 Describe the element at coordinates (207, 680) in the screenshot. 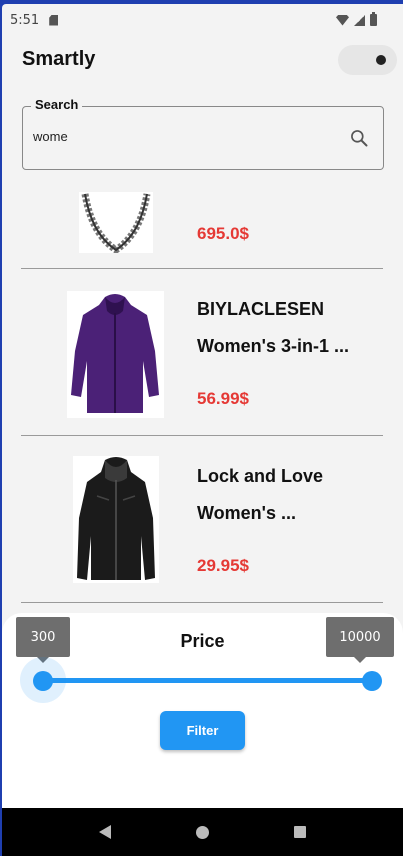

I see `price-range-track` at that location.